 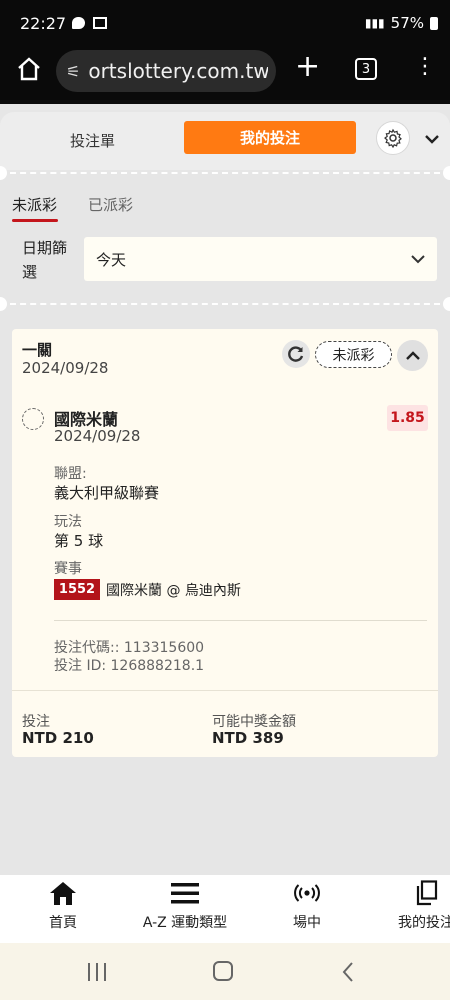 I want to click on nav-label: 場中, so click(x=307, y=923).